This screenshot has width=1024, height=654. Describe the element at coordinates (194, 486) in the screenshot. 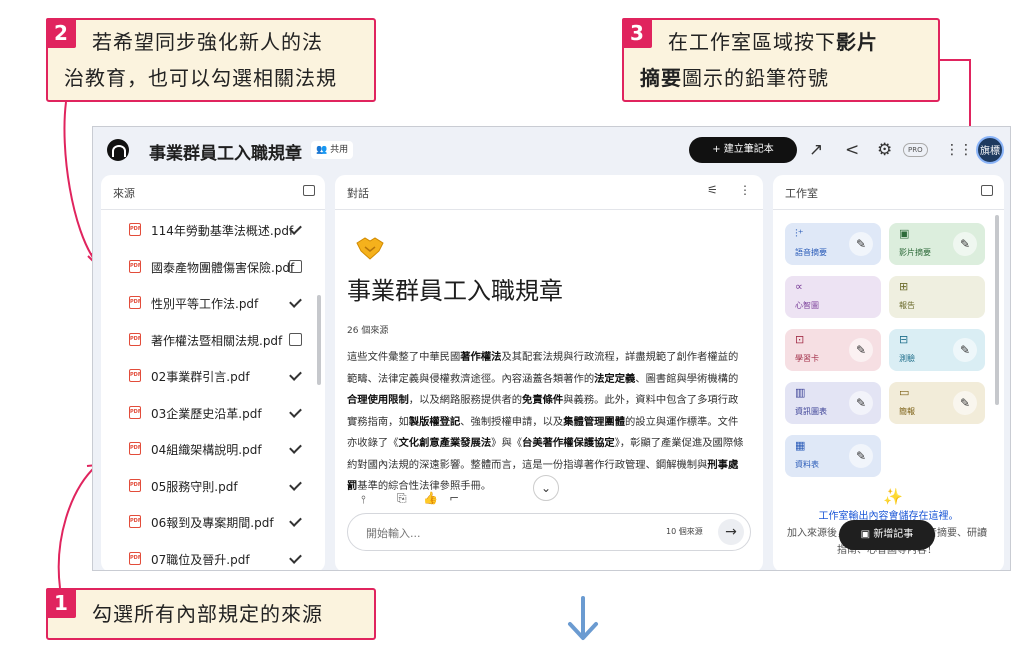

I see `source-label: 05服務守則.pdf` at that location.